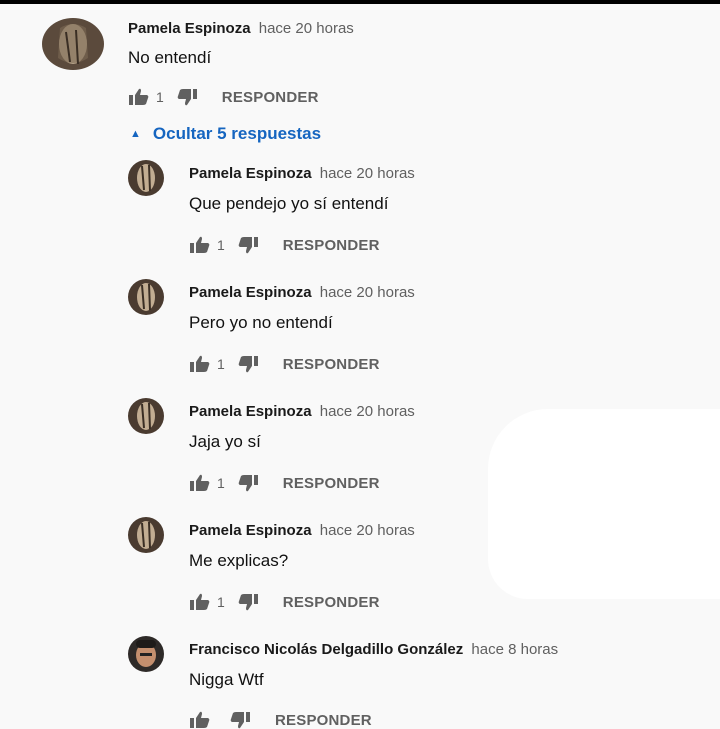  Describe the element at coordinates (135, 134) in the screenshot. I see `caret-up-icon: ▲` at that location.